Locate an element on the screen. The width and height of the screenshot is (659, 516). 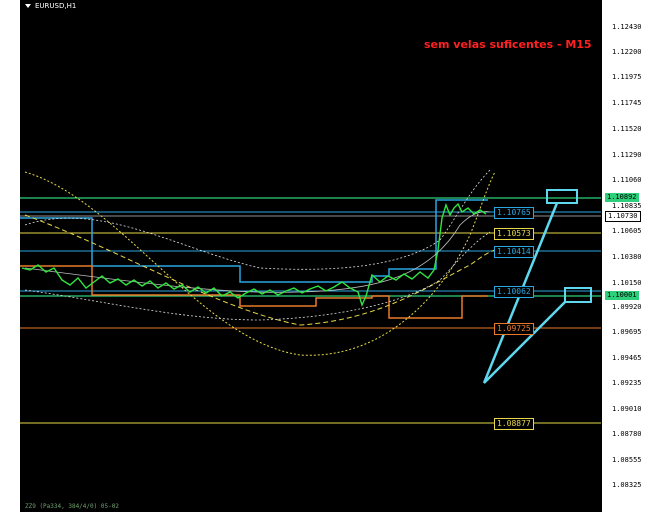
axis-price-current: 1.10730 is located at coordinates (623, 216).